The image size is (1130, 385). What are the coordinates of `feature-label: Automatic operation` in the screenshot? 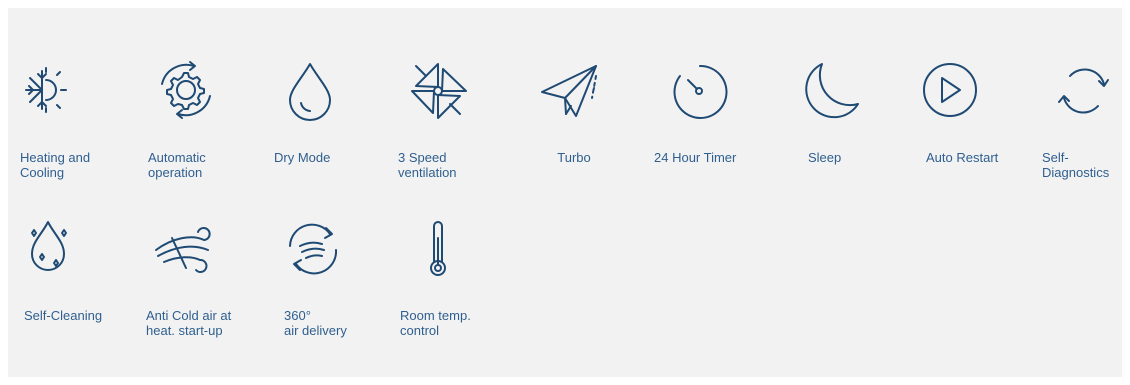 It's located at (177, 165).